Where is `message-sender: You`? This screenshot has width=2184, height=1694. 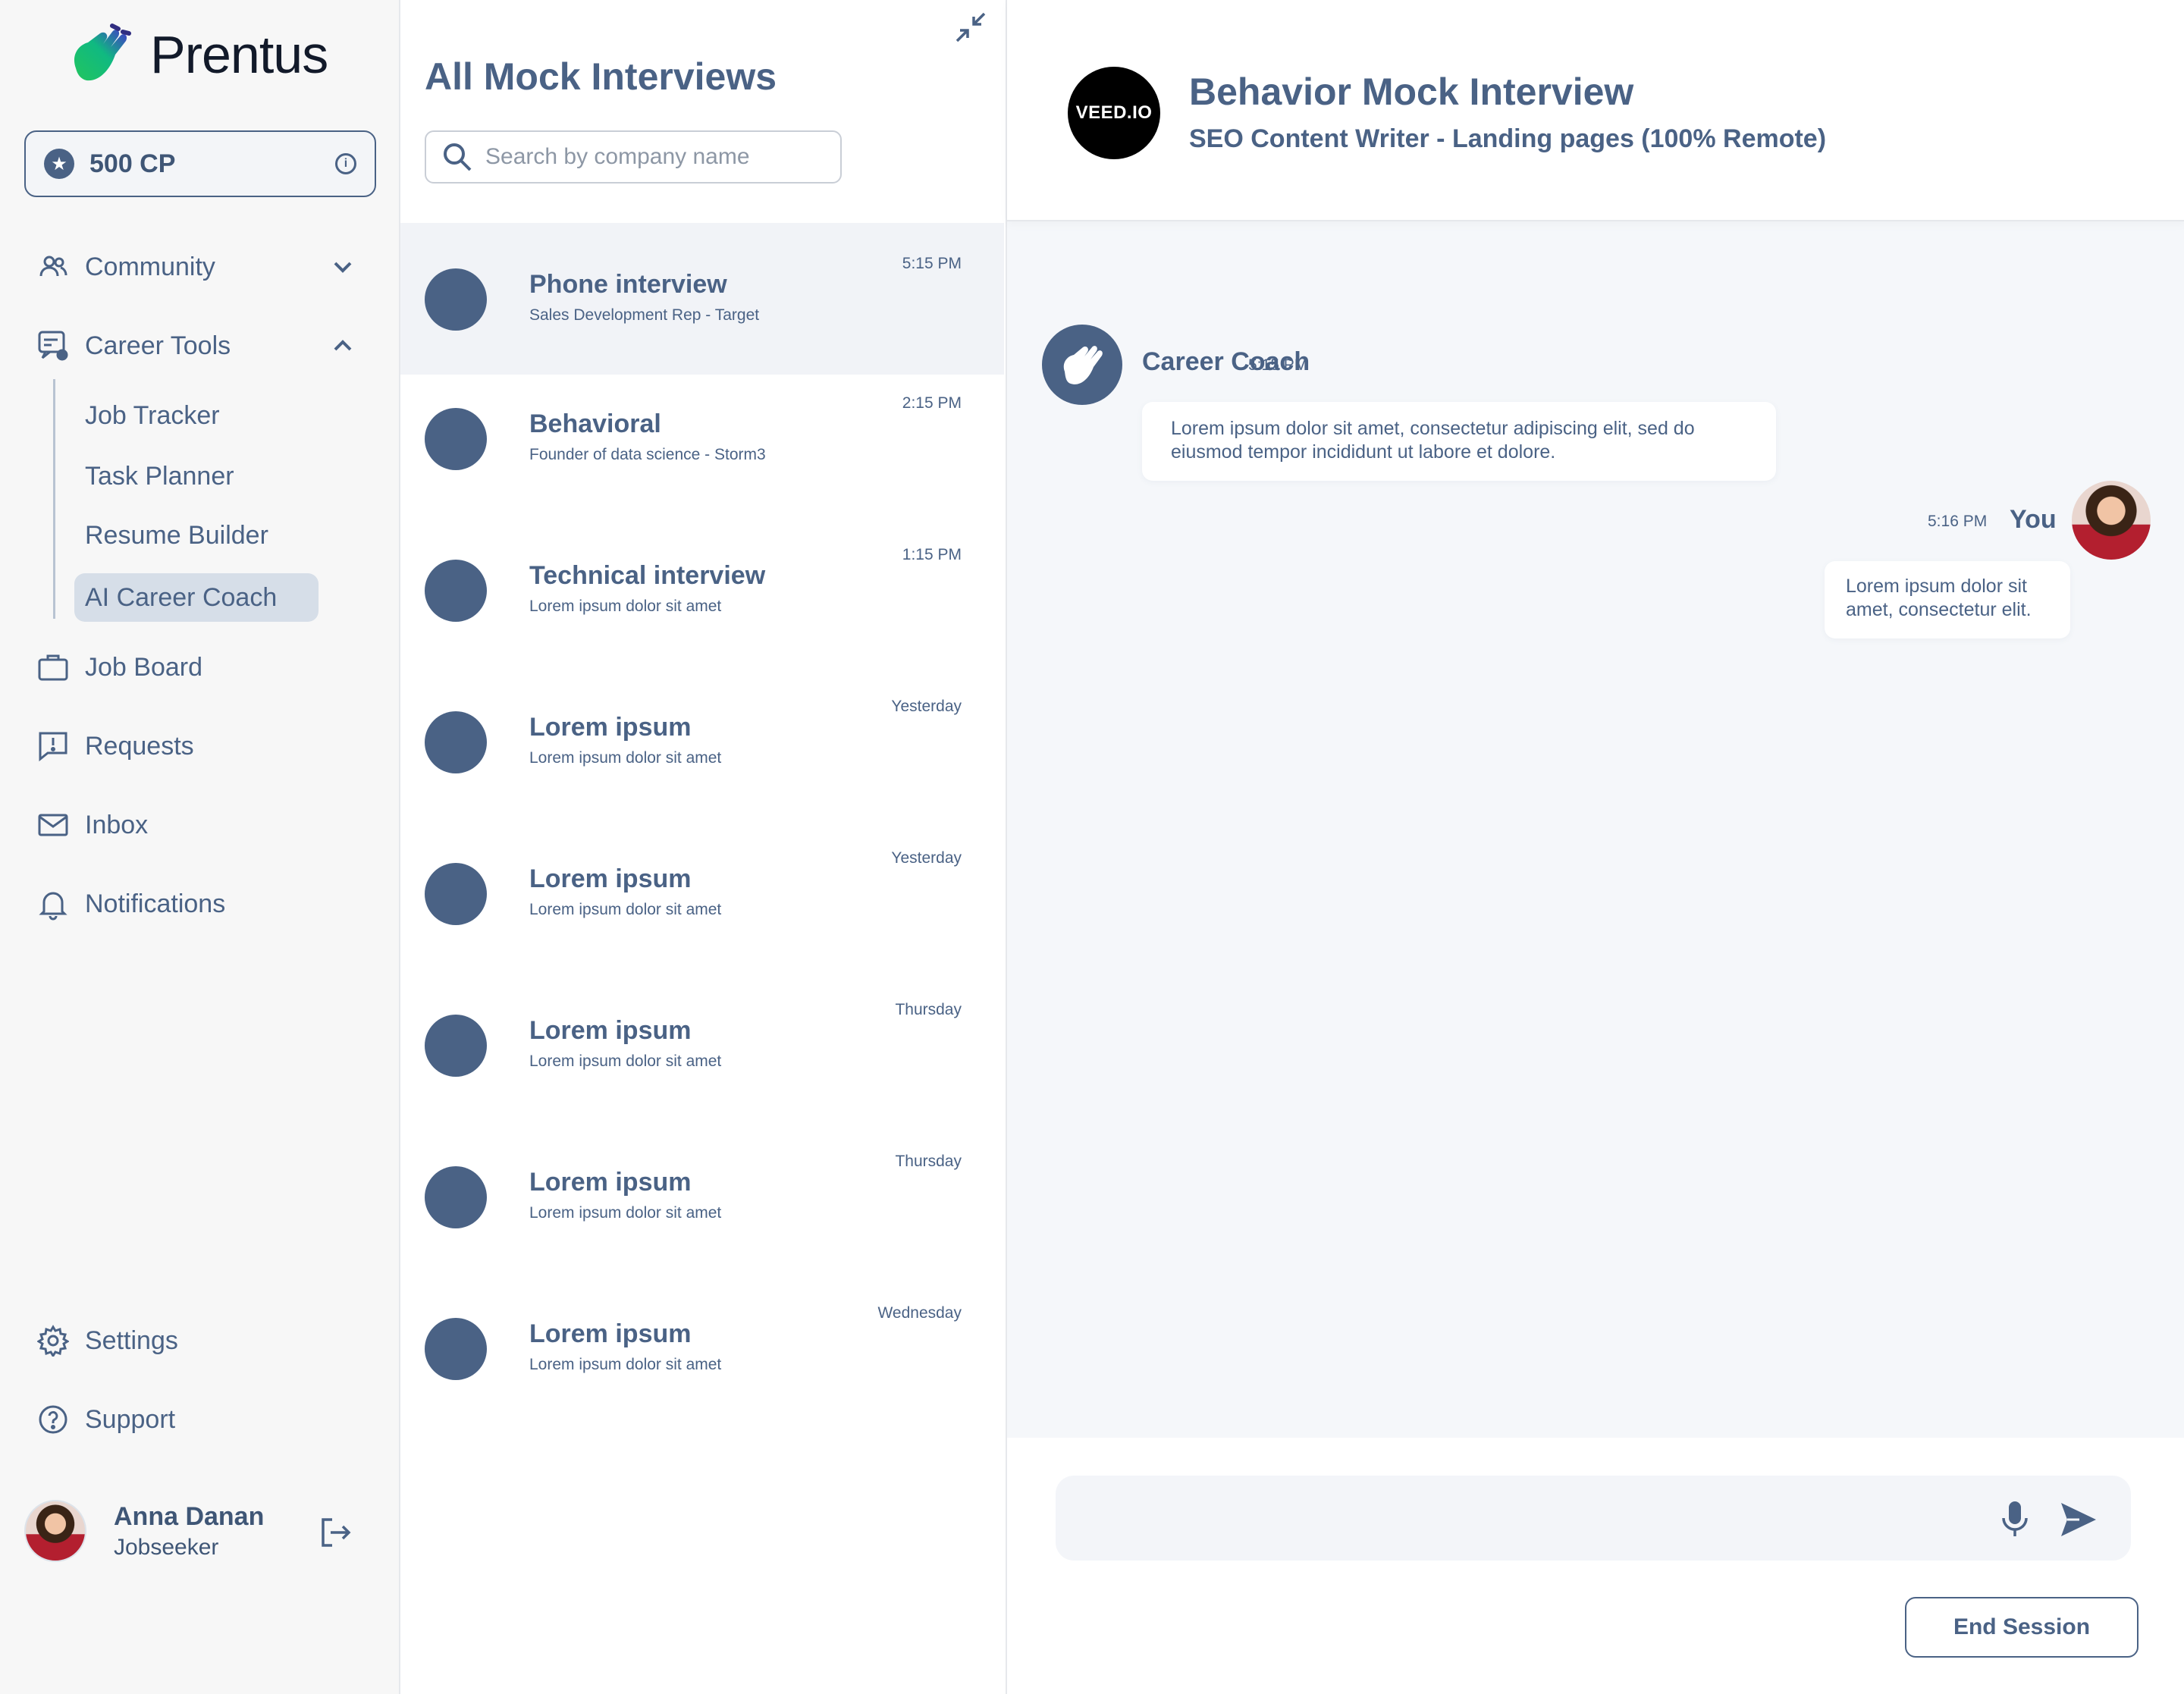
message-sender: You is located at coordinates (2033, 520).